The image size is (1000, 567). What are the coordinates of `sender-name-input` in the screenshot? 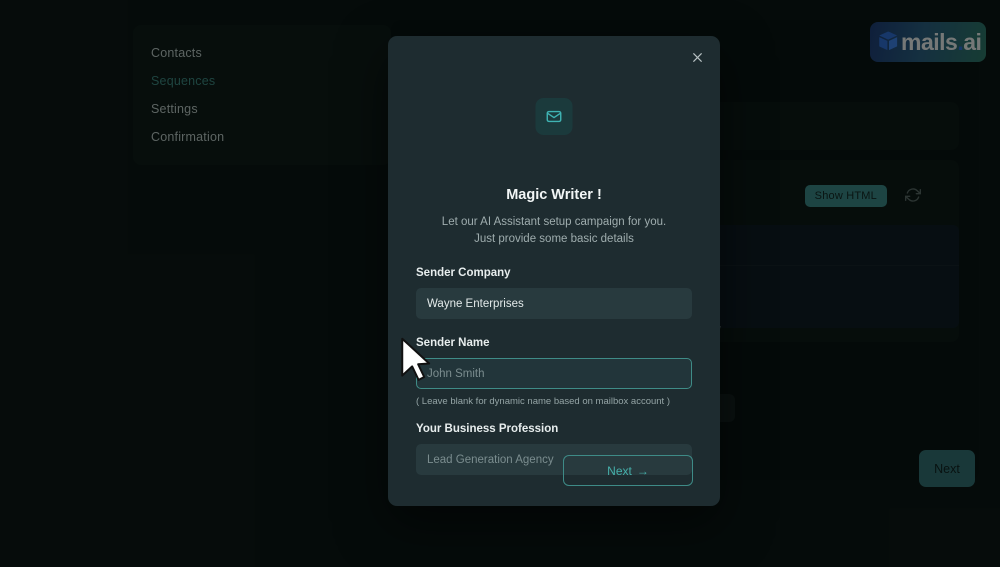 It's located at (554, 373).